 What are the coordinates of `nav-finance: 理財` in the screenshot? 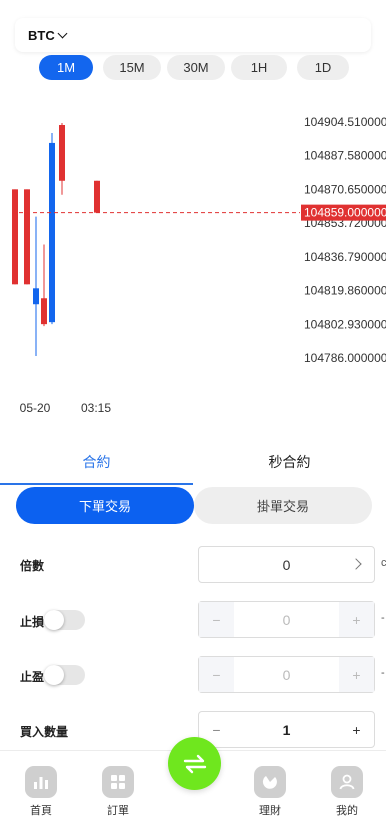 It's located at (270, 792).